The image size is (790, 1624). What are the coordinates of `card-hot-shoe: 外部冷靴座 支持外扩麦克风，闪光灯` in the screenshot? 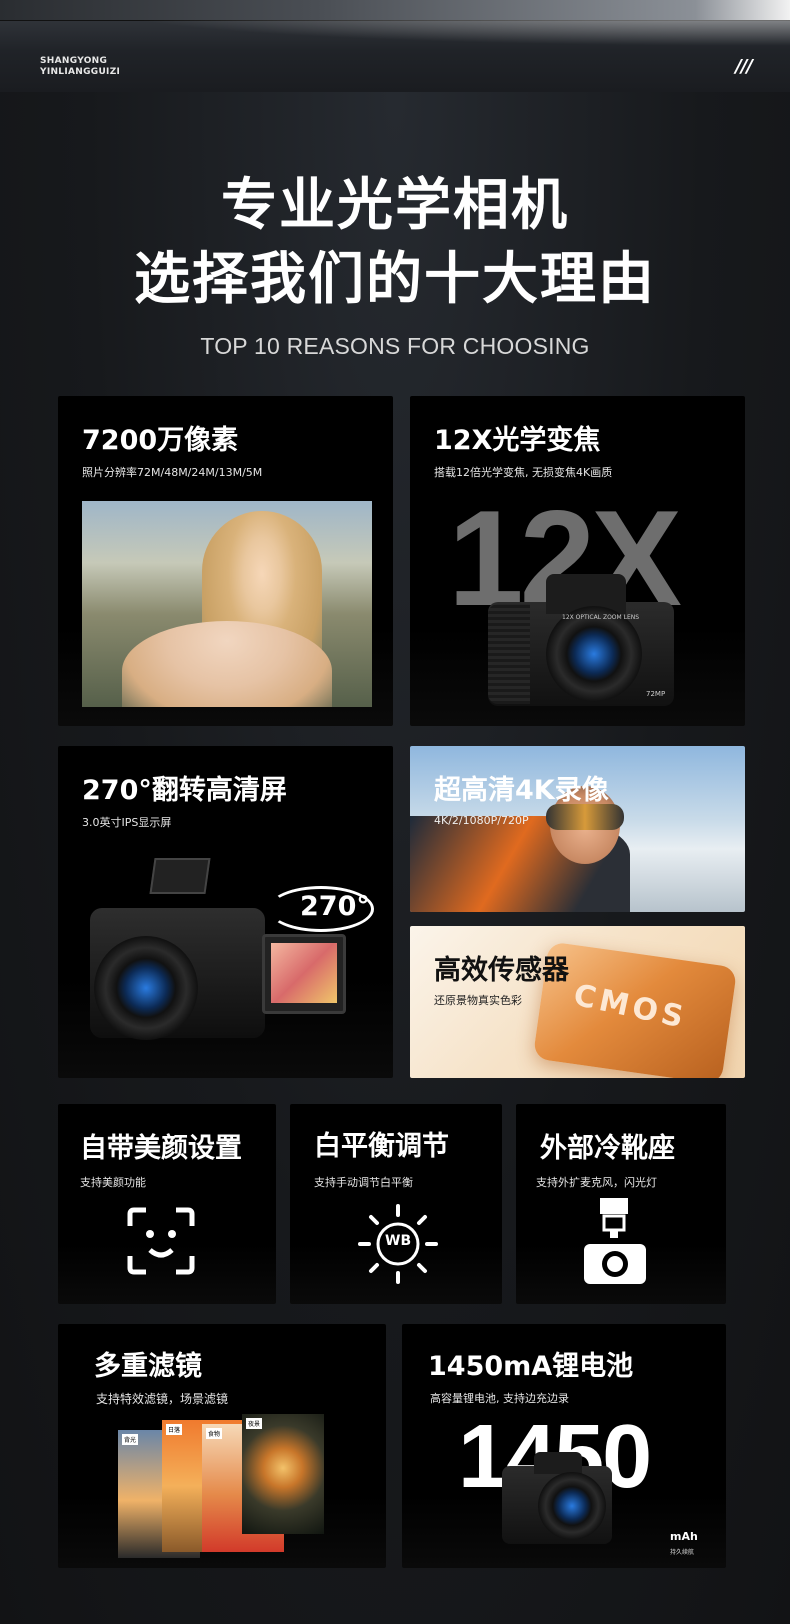 It's located at (621, 1204).